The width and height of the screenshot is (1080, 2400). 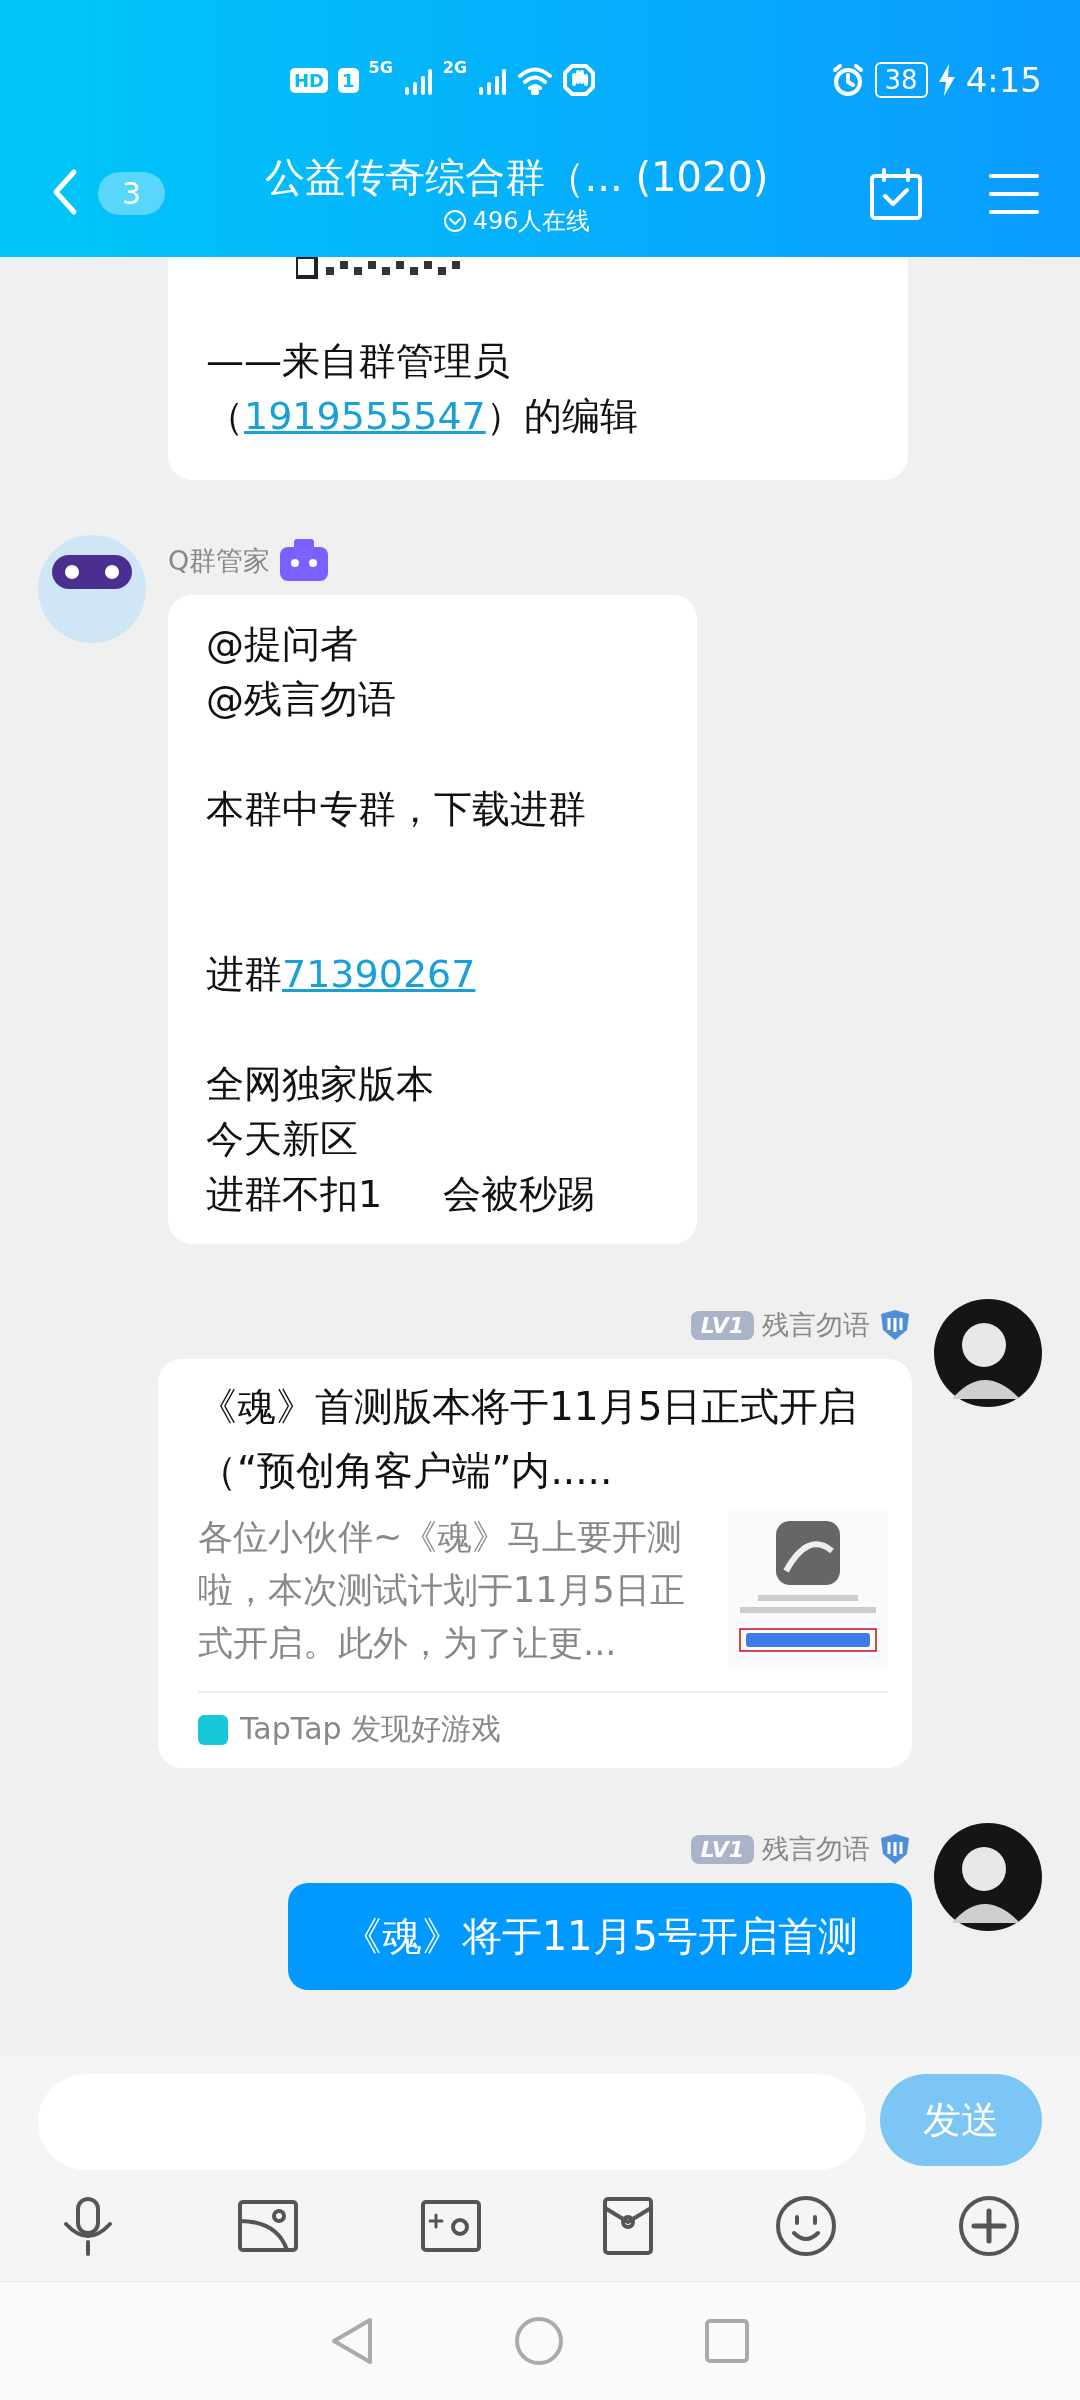 I want to click on card-source: TapTap 发现好游戏, so click(x=371, y=1729).